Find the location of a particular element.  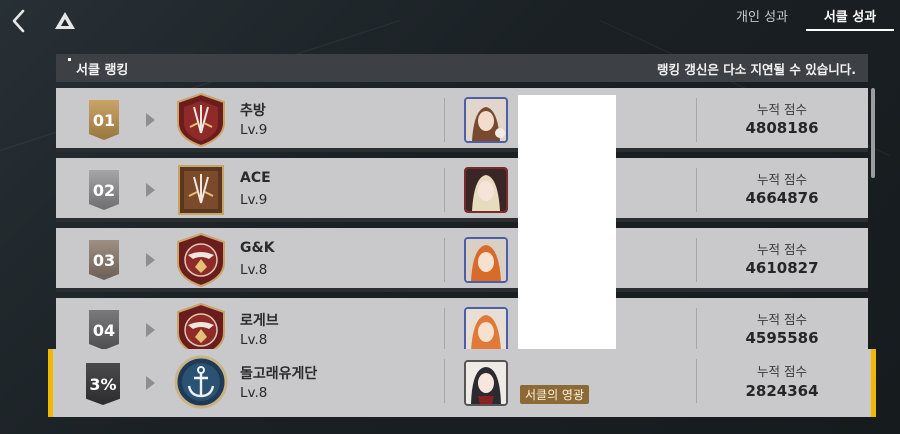

rank-number: 03 is located at coordinates (104, 260).